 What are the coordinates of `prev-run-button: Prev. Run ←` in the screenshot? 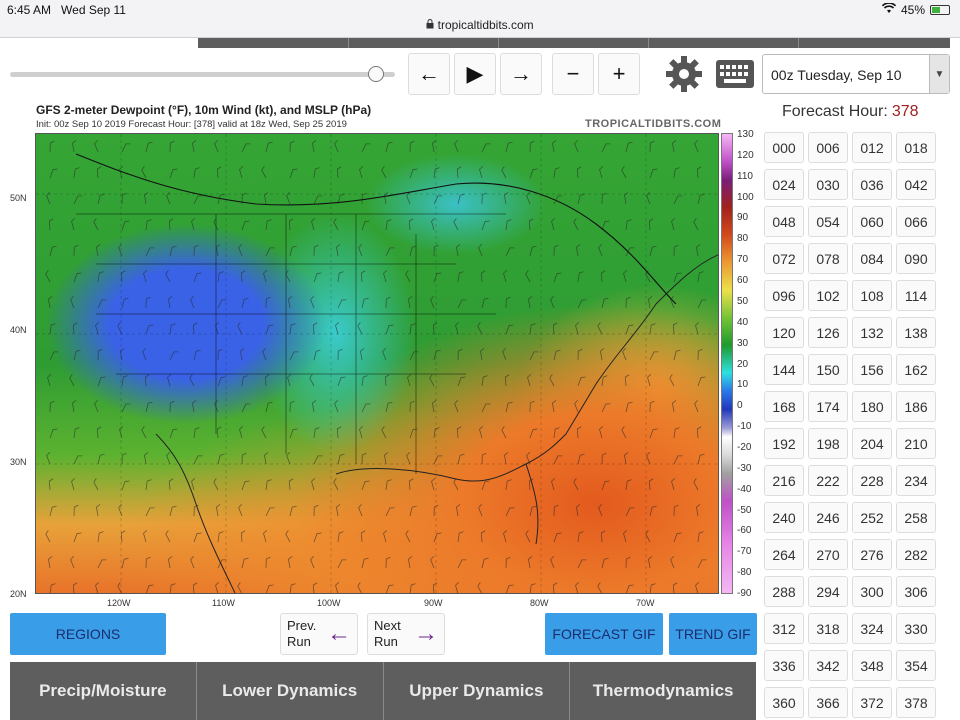 It's located at (319, 634).